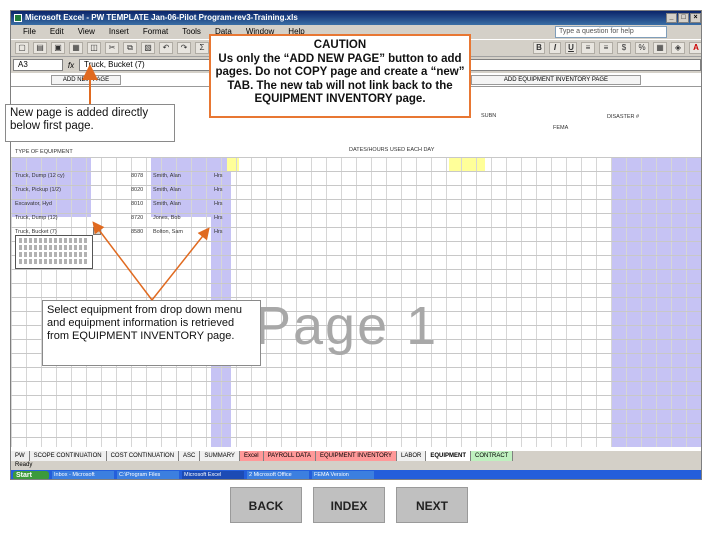  What do you see at coordinates (112, 48) in the screenshot?
I see `cut-icon: ✂` at bounding box center [112, 48].